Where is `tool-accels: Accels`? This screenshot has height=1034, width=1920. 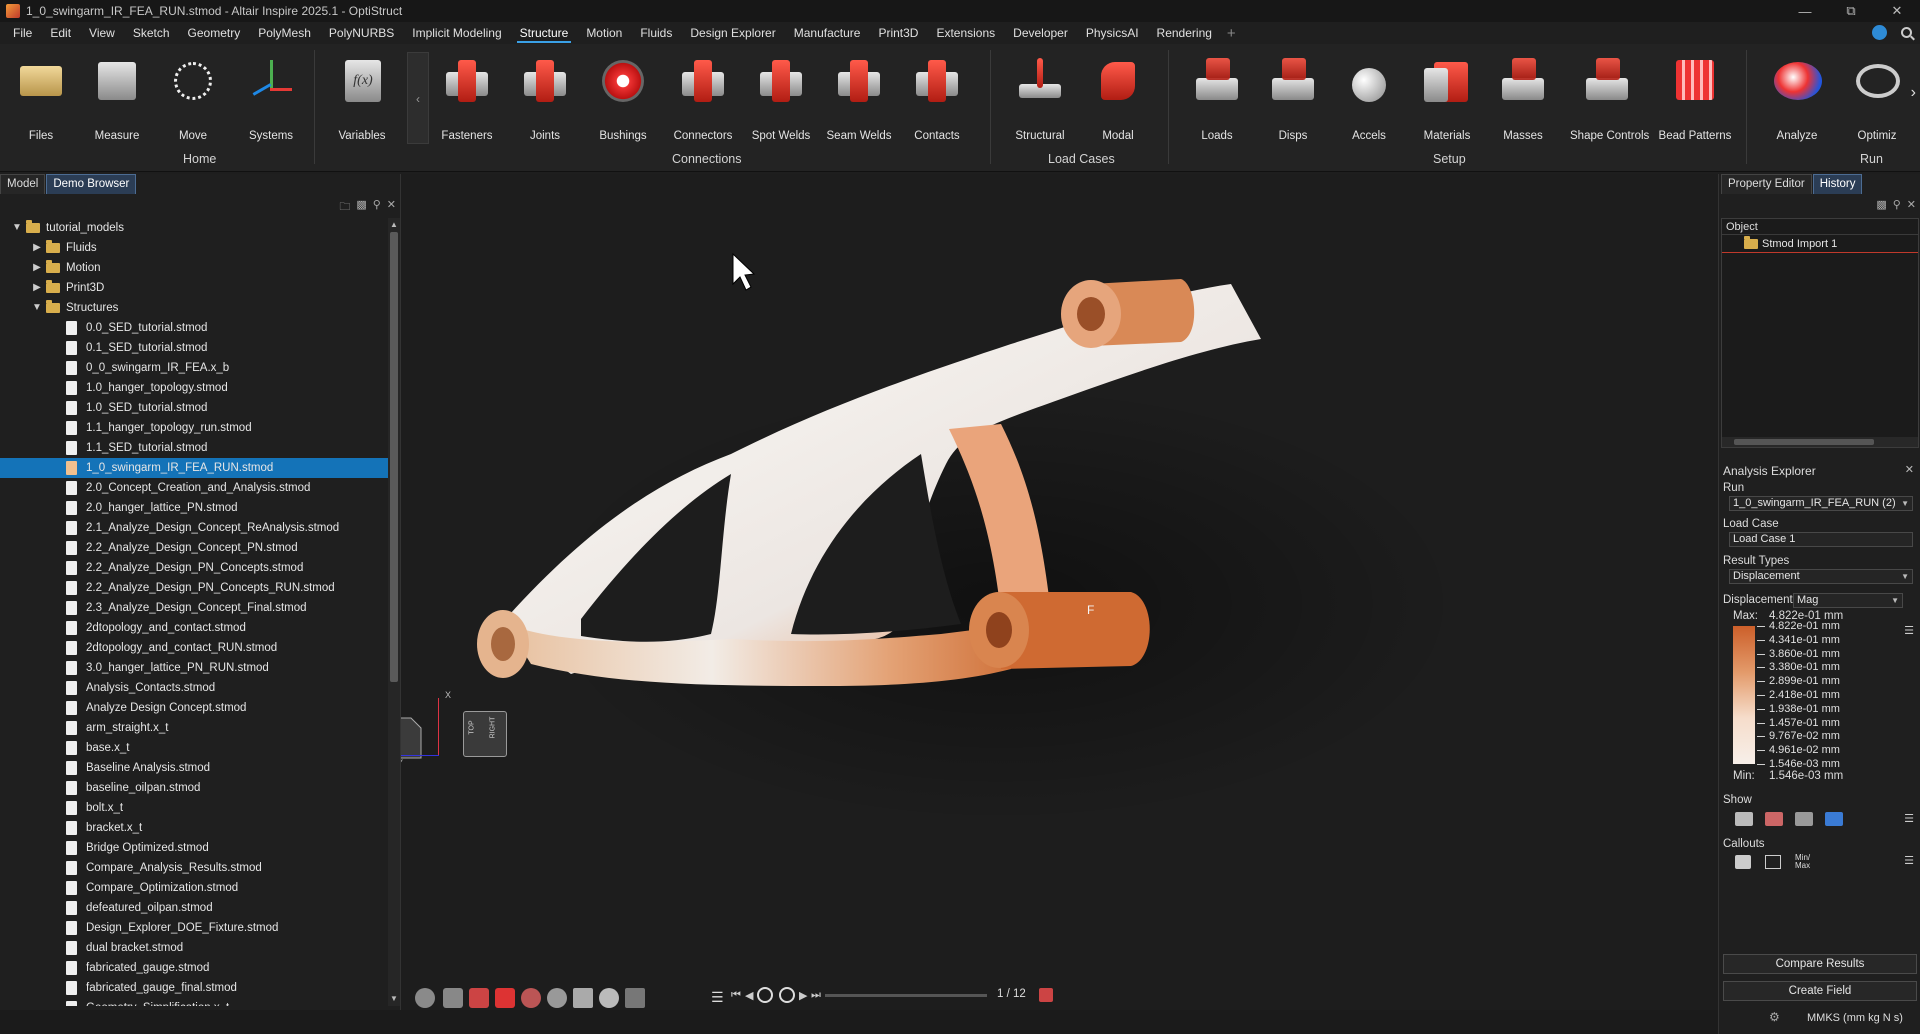 tool-accels: Accels is located at coordinates (1369, 96).